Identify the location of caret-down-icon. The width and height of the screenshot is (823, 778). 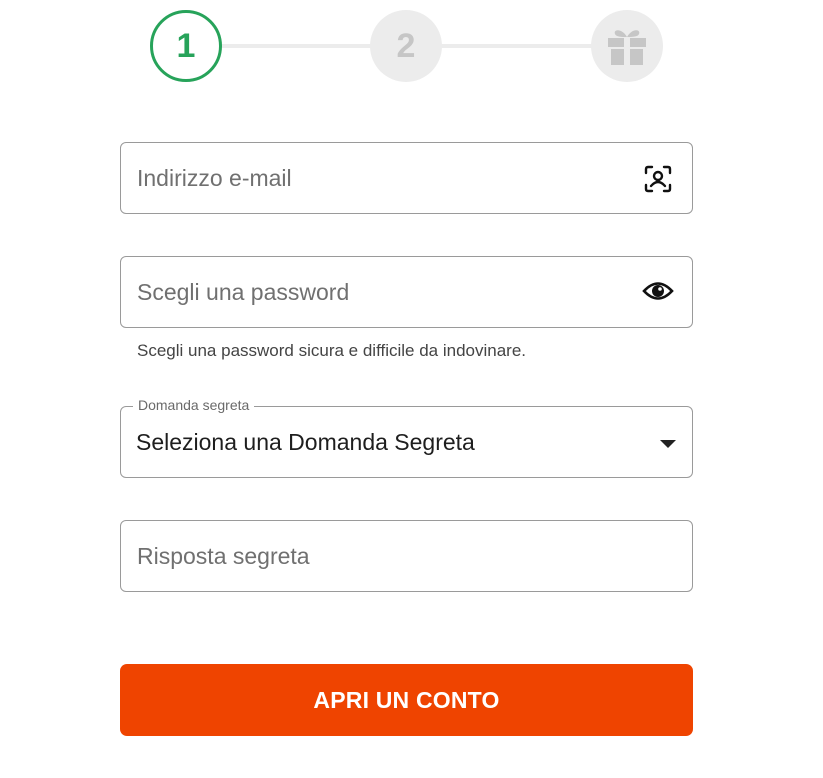
(668, 444).